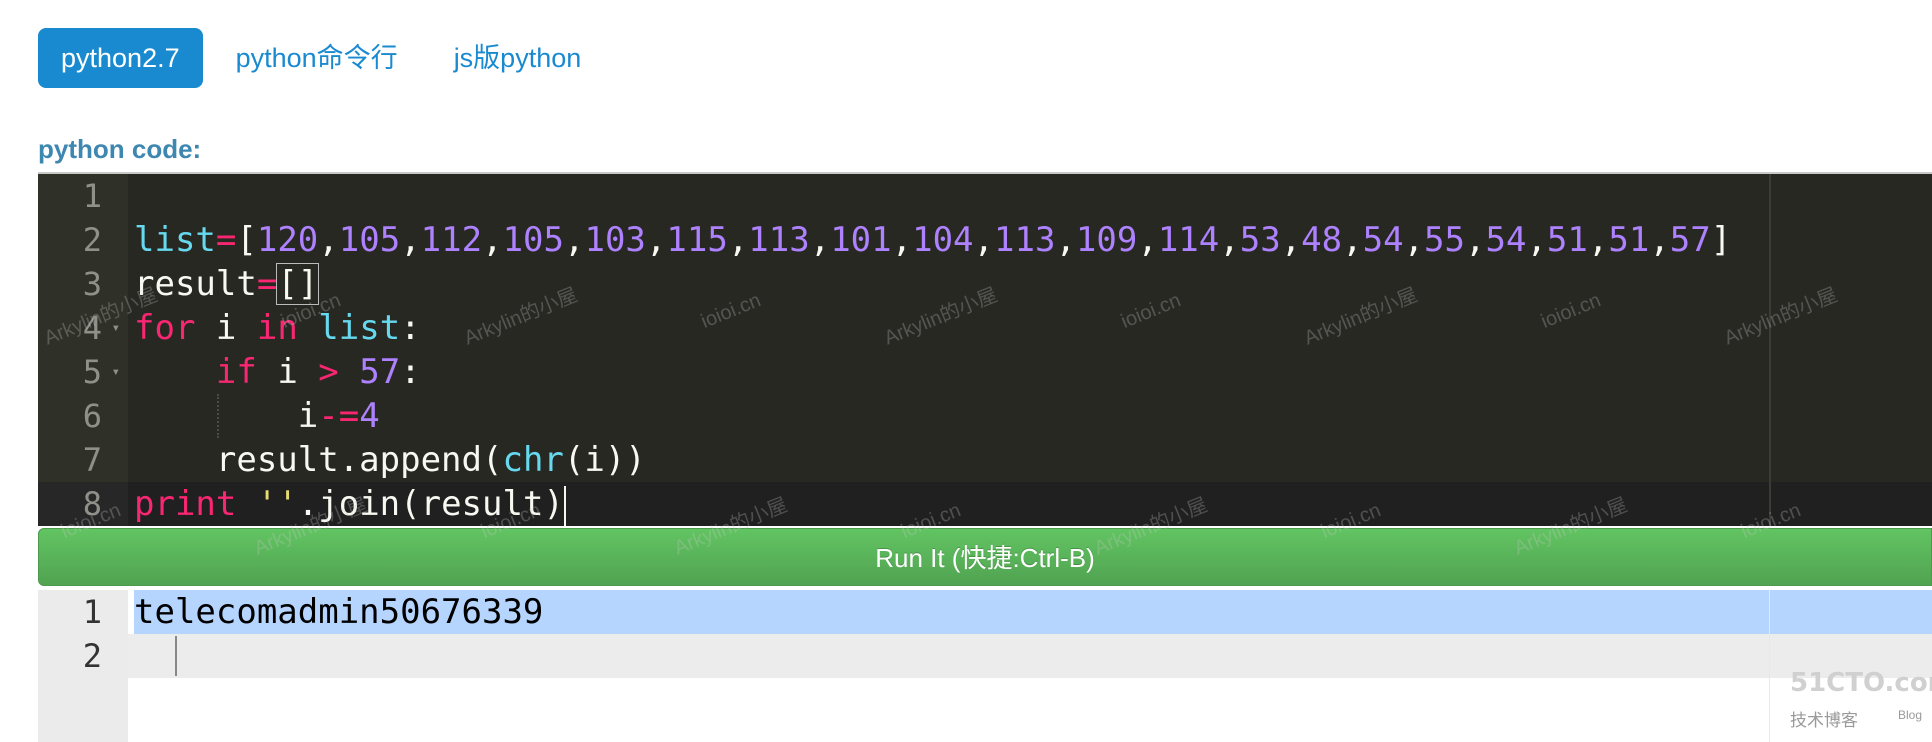 The image size is (1932, 742). What do you see at coordinates (92, 284) in the screenshot?
I see `line-number: 3` at bounding box center [92, 284].